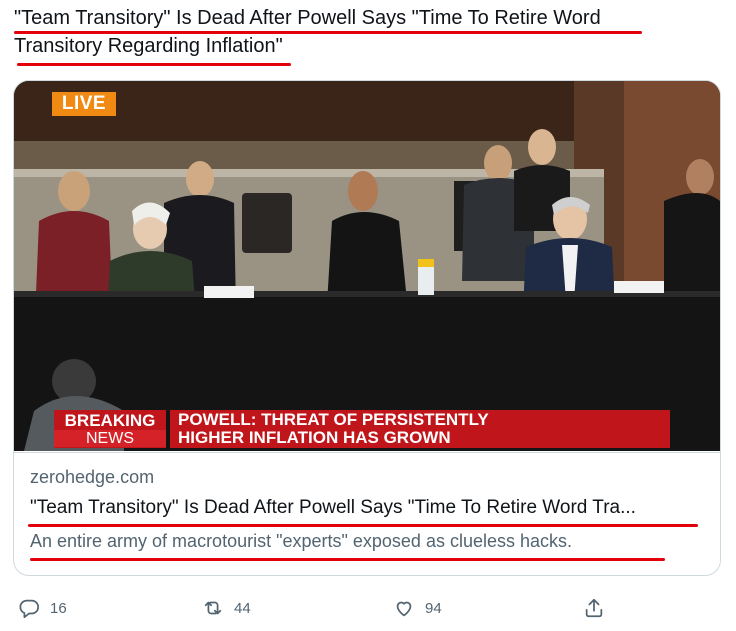 The width and height of the screenshot is (736, 631). Describe the element at coordinates (58, 608) in the screenshot. I see `reply-count: 16` at that location.